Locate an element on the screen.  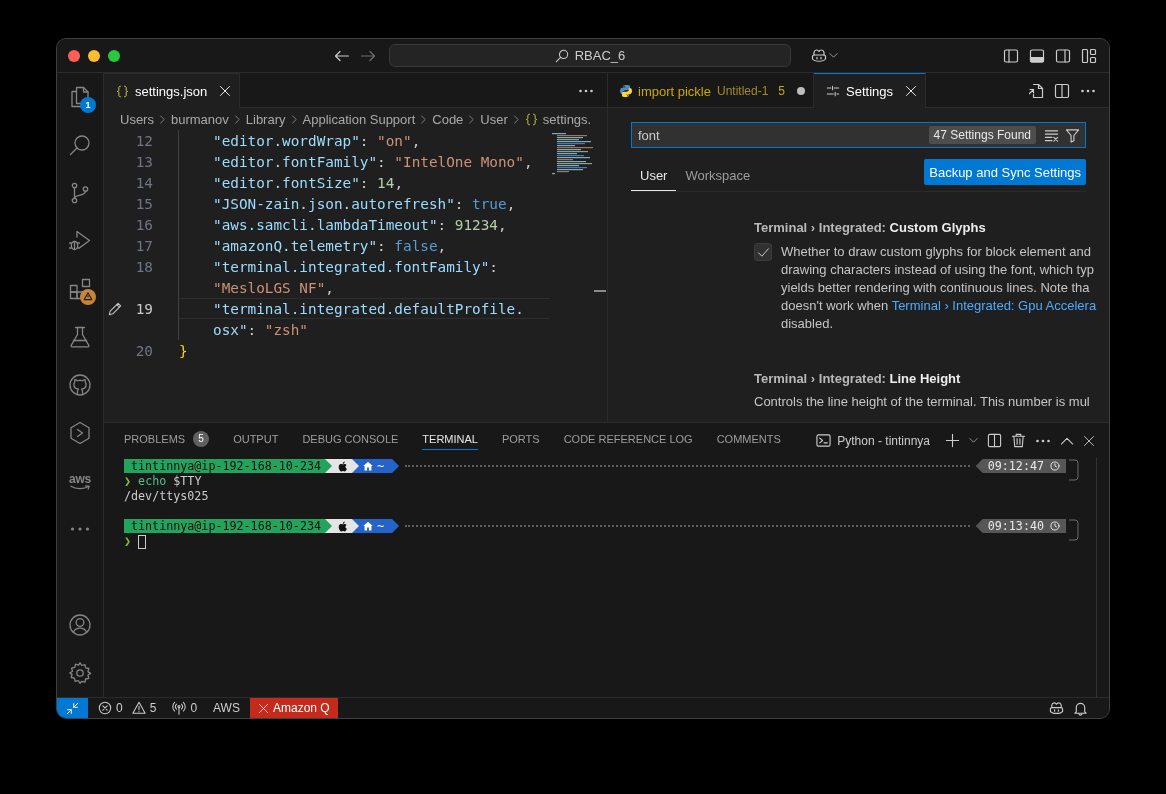
split-terminal-icon is located at coordinates (994, 440).